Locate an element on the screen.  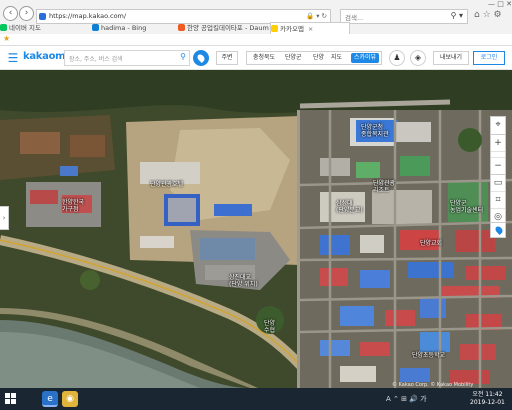
browser-toolbar-icons: ⌂ ☆ ⚙ is located at coordinates (488, 15).